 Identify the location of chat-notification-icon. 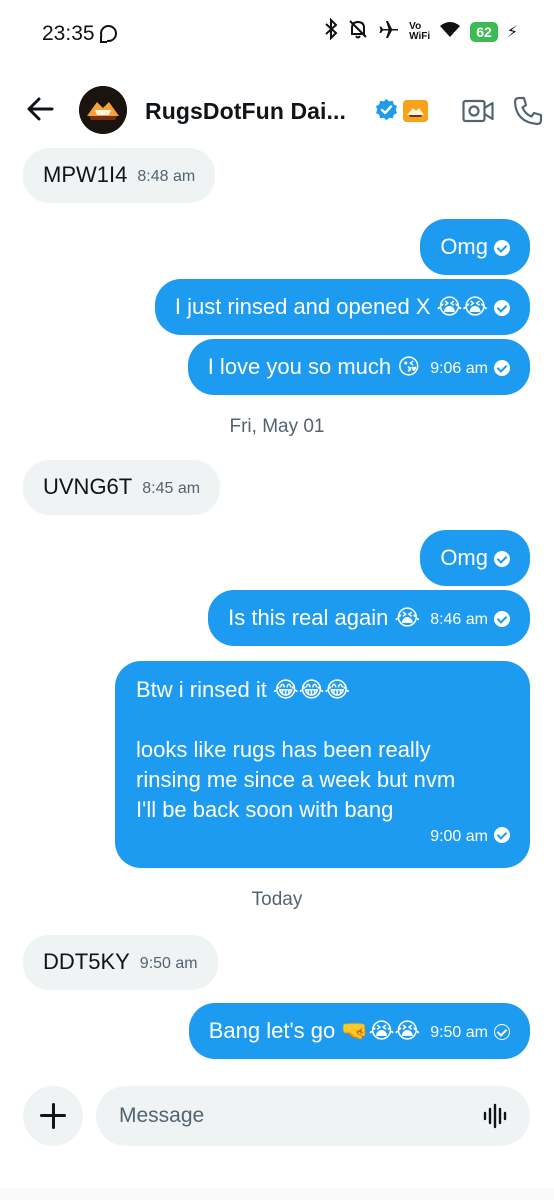
(108, 34).